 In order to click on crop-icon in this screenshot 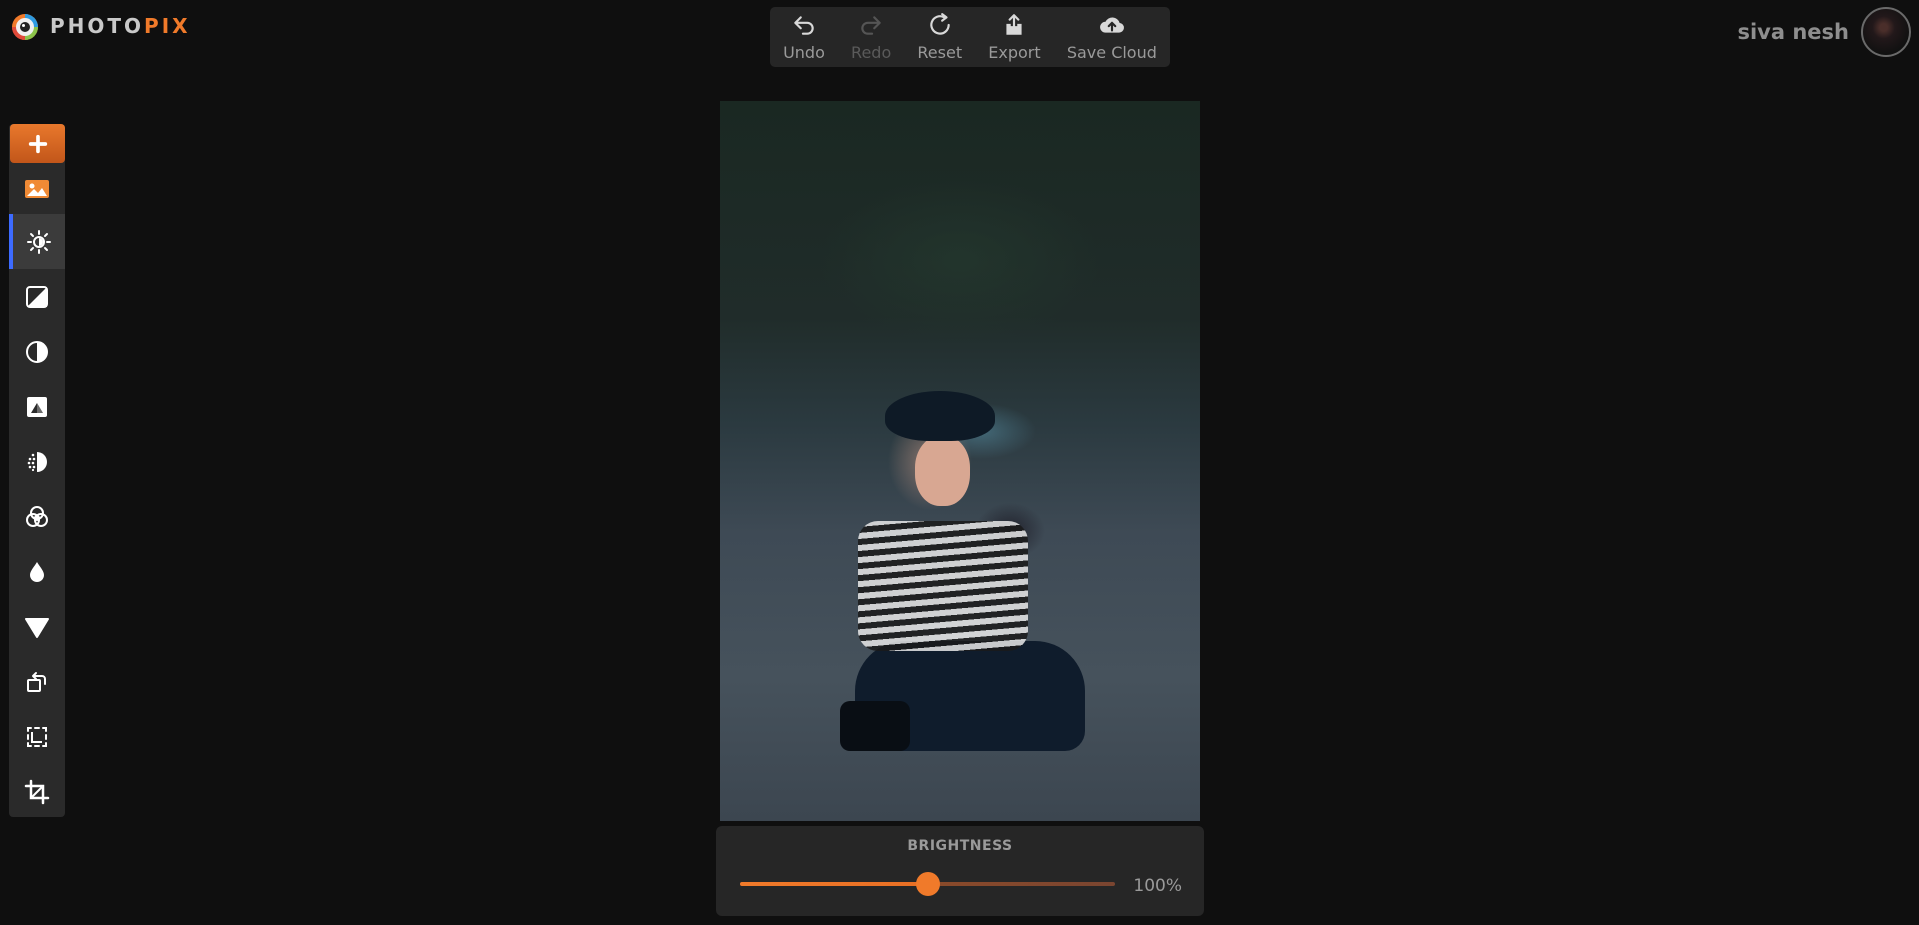, I will do `click(37, 791)`.